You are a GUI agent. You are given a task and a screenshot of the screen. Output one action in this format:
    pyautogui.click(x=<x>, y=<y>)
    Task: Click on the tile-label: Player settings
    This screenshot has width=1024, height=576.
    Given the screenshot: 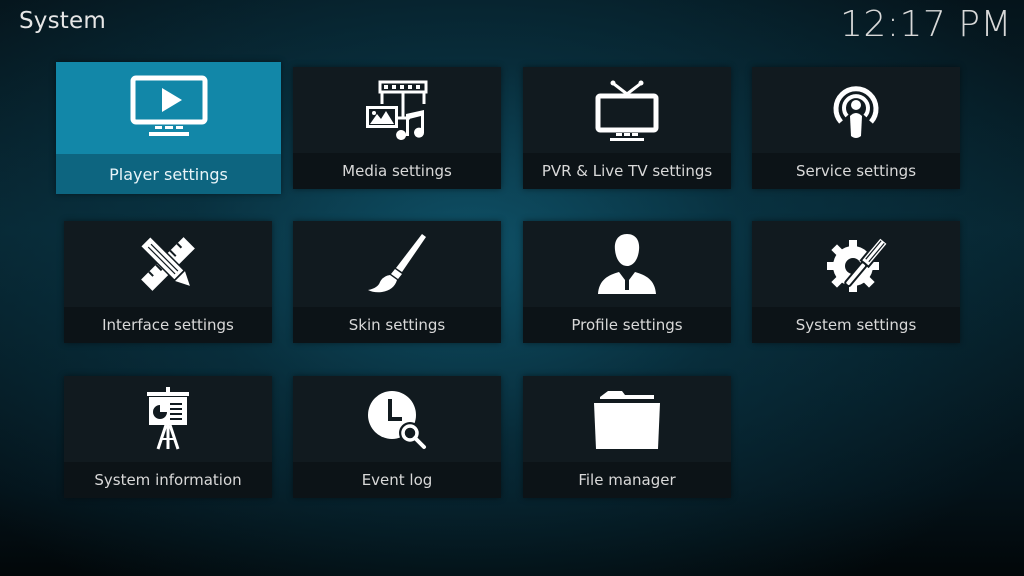 What is the action you would take?
    pyautogui.click(x=168, y=174)
    